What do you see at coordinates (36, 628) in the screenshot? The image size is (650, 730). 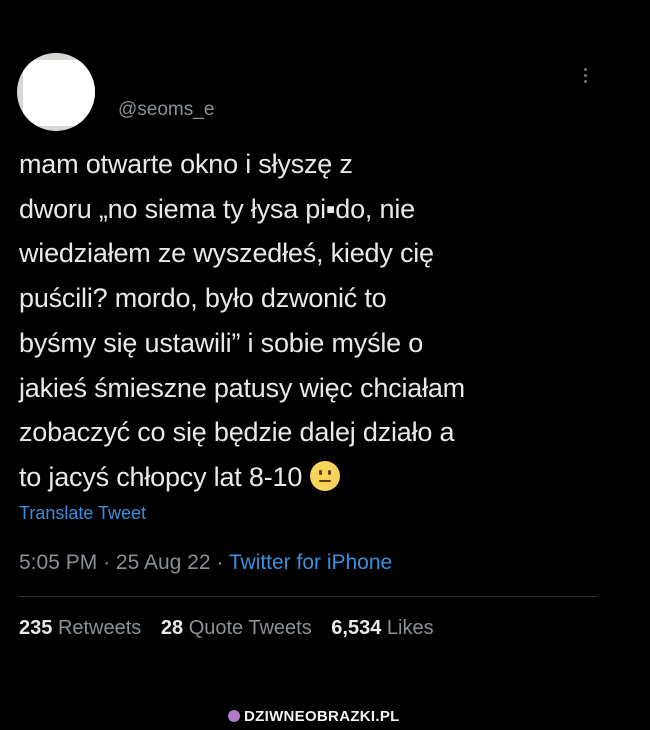 I see `retweets-count: 235` at bounding box center [36, 628].